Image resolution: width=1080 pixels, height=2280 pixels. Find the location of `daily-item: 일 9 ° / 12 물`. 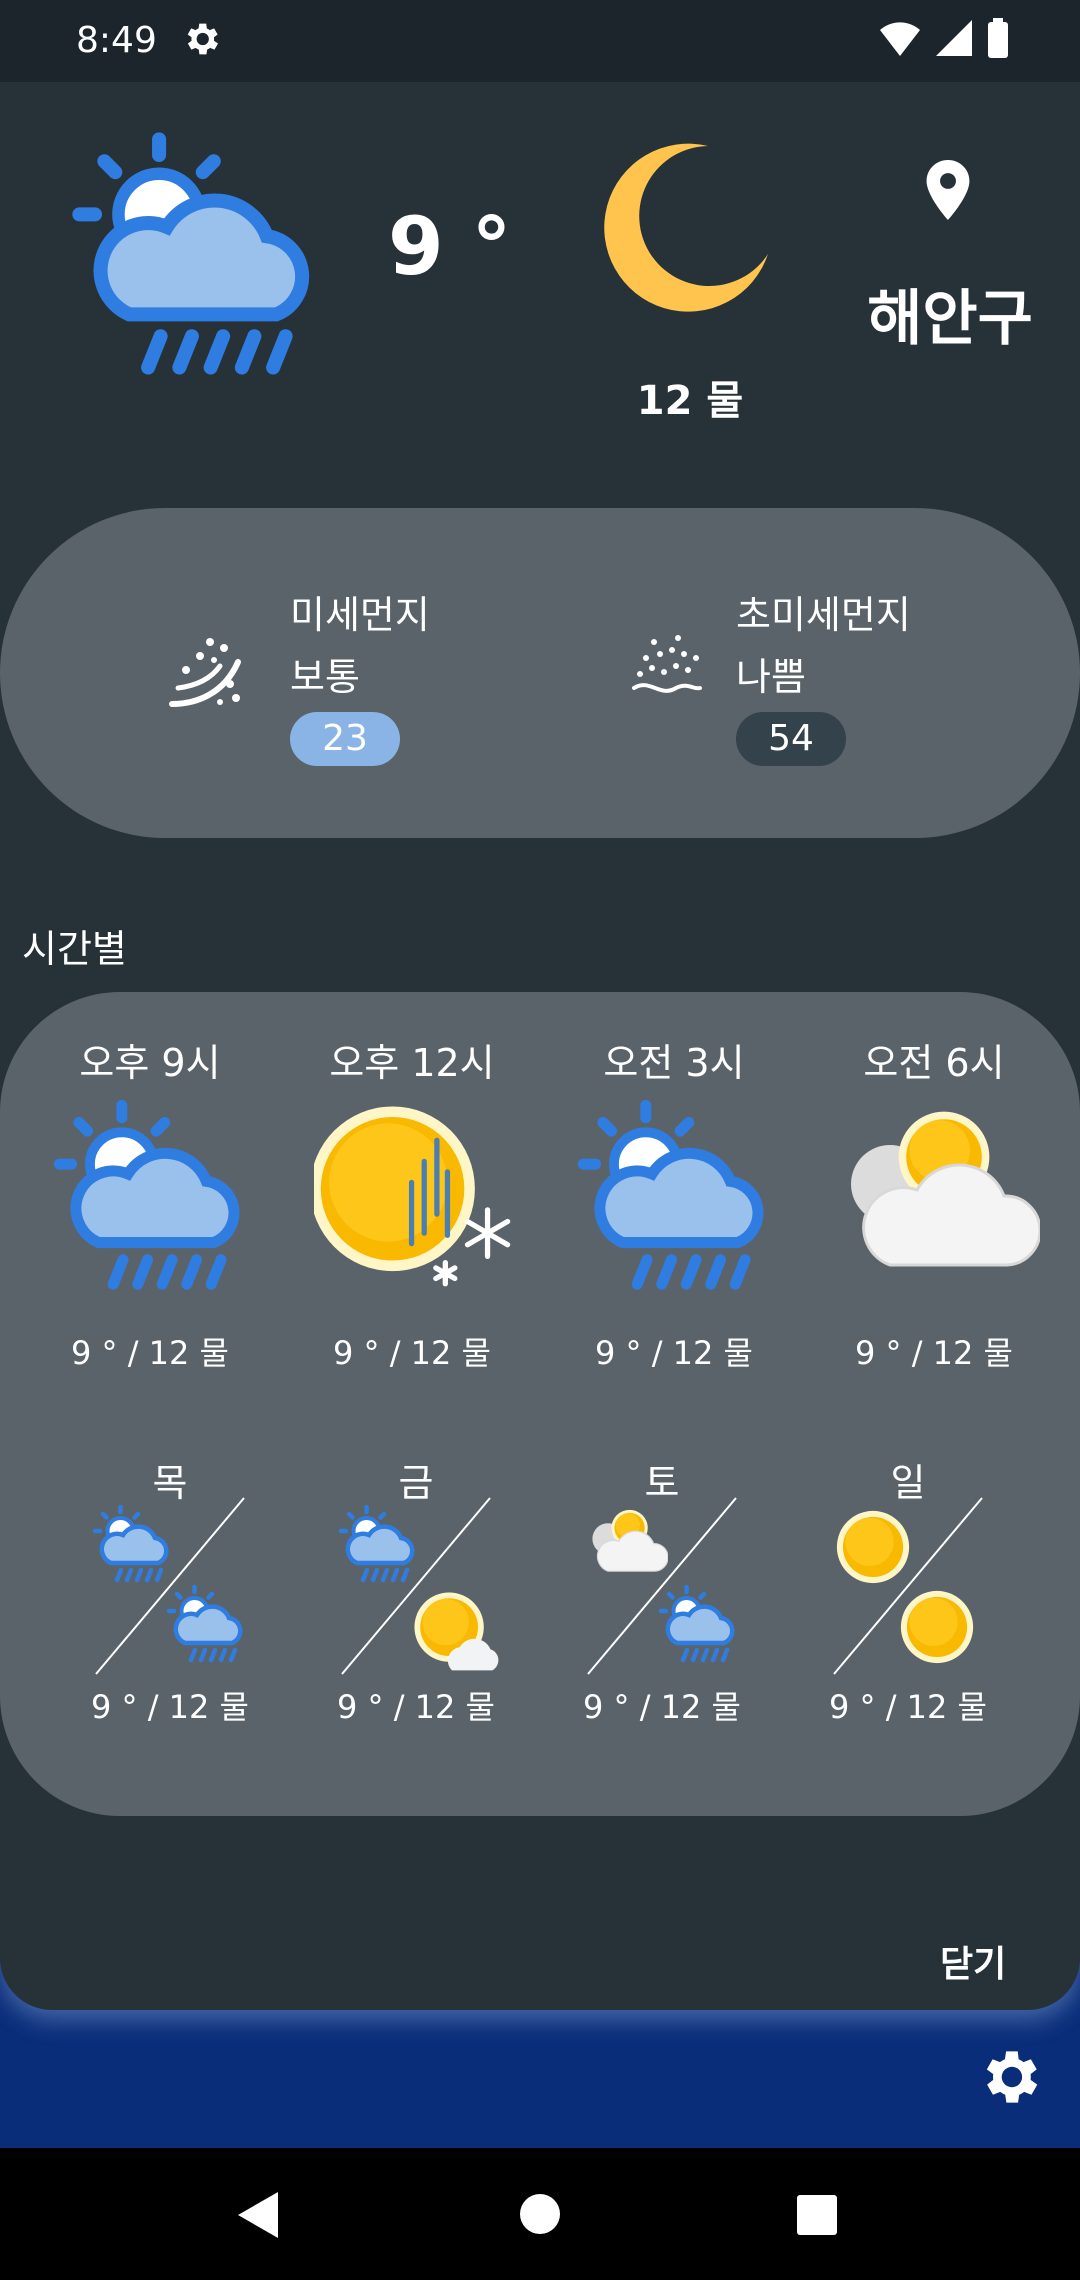

daily-item: 일 9 ° / 12 물 is located at coordinates (908, 1592).